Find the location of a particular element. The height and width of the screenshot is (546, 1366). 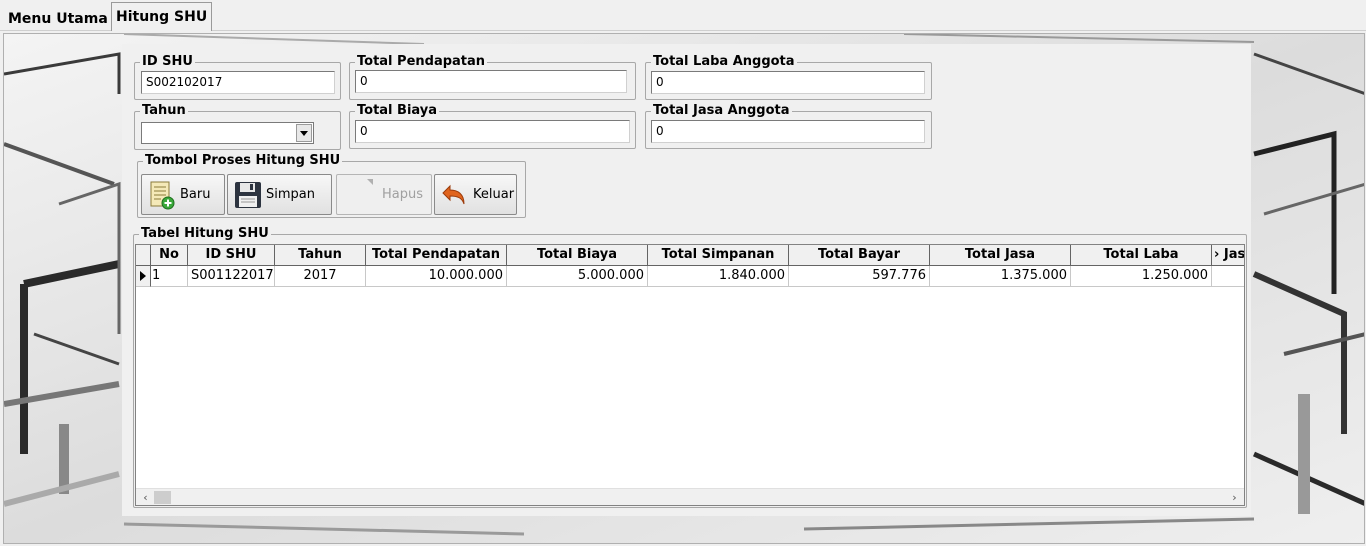

total-jasa-anggota-field: 0 is located at coordinates (788, 131).